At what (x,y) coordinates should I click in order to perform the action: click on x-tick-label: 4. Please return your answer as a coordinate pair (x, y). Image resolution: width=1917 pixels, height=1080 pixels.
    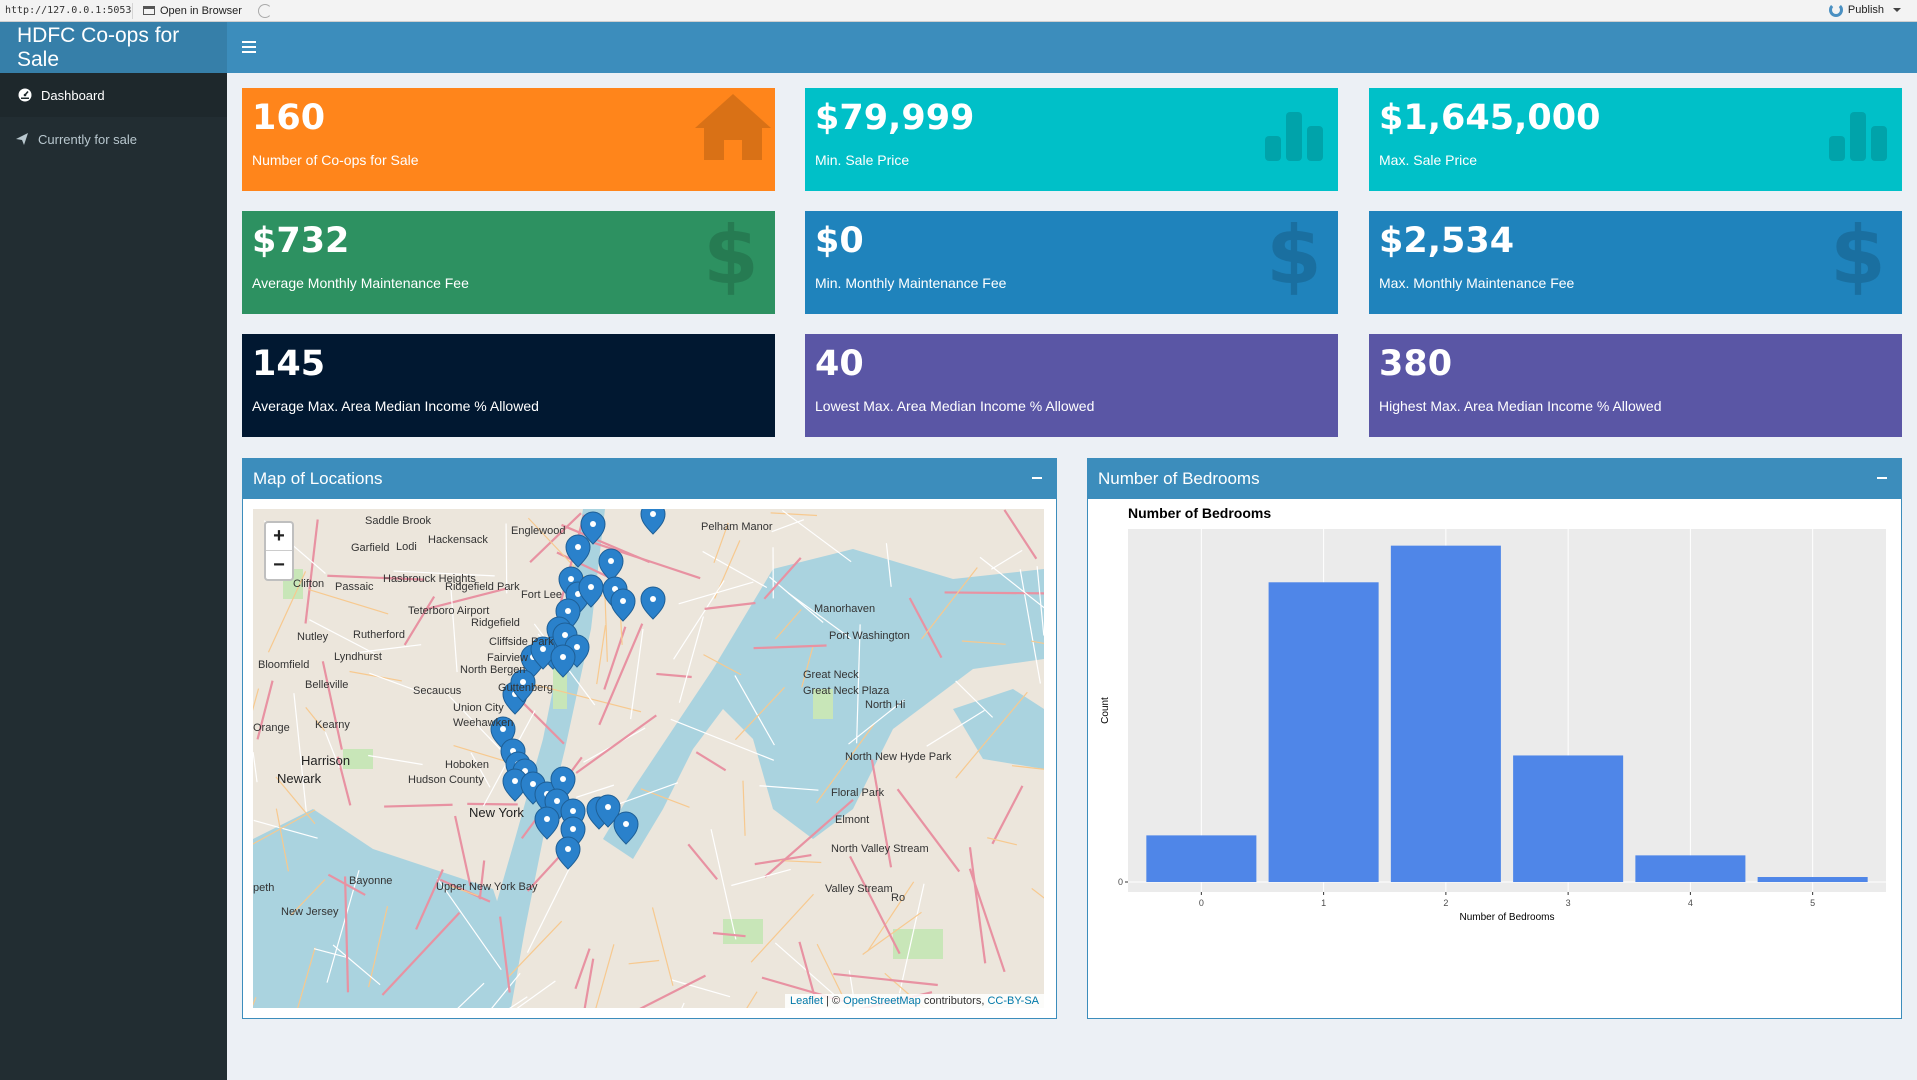
    Looking at the image, I should click on (1690, 903).